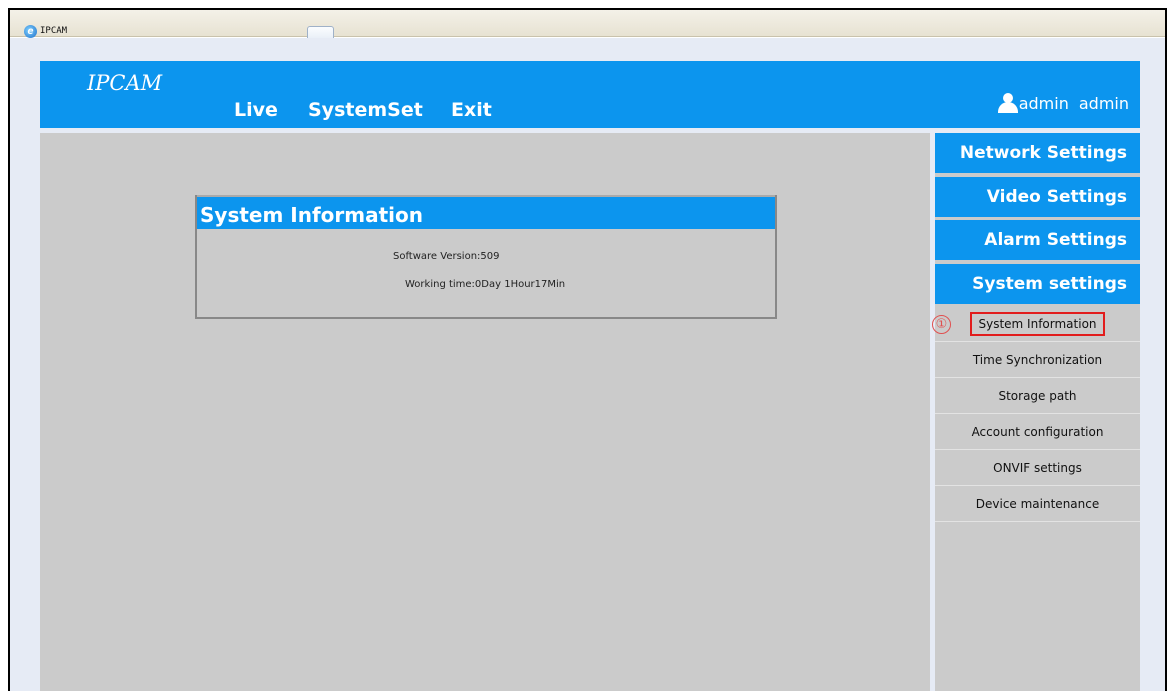 Image resolution: width=1175 pixels, height=691 pixels. I want to click on nav-live: Live, so click(256, 110).